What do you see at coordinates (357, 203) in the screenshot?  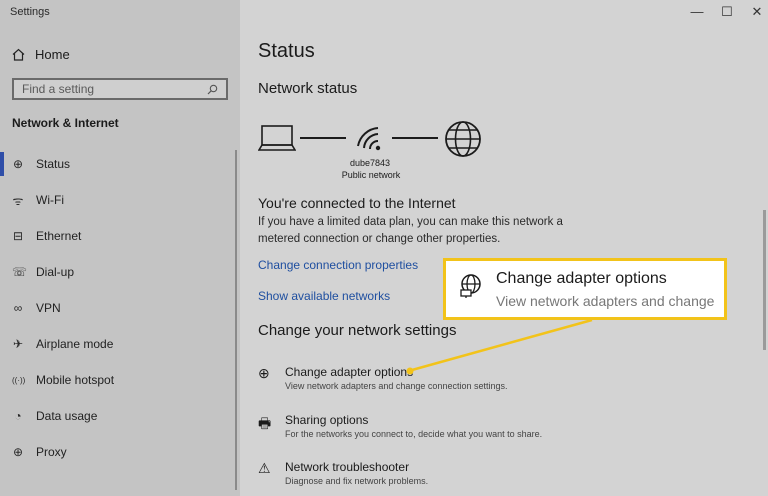 I see `connection-status-heading: You're connected to the Internet` at bounding box center [357, 203].